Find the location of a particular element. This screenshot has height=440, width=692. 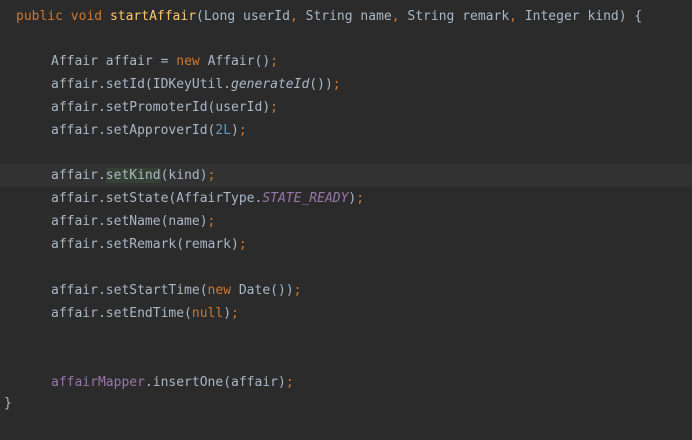

param-type: Long is located at coordinates (219, 16).